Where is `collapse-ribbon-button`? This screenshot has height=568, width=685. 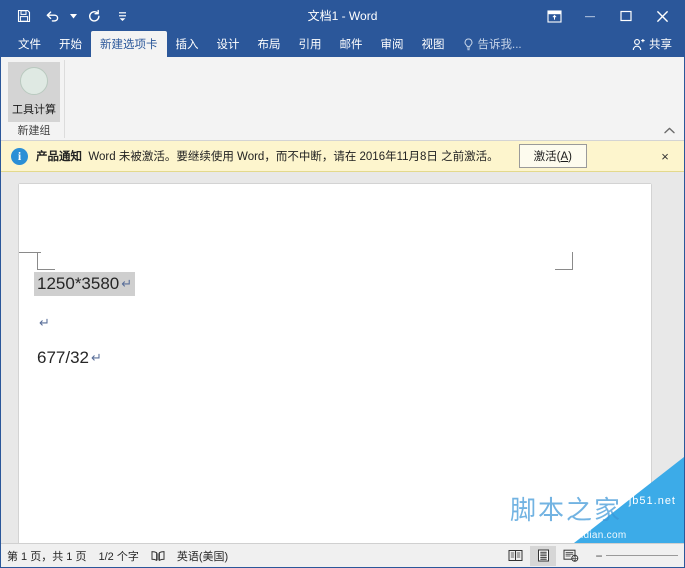
collapse-ribbon-button is located at coordinates (669, 130).